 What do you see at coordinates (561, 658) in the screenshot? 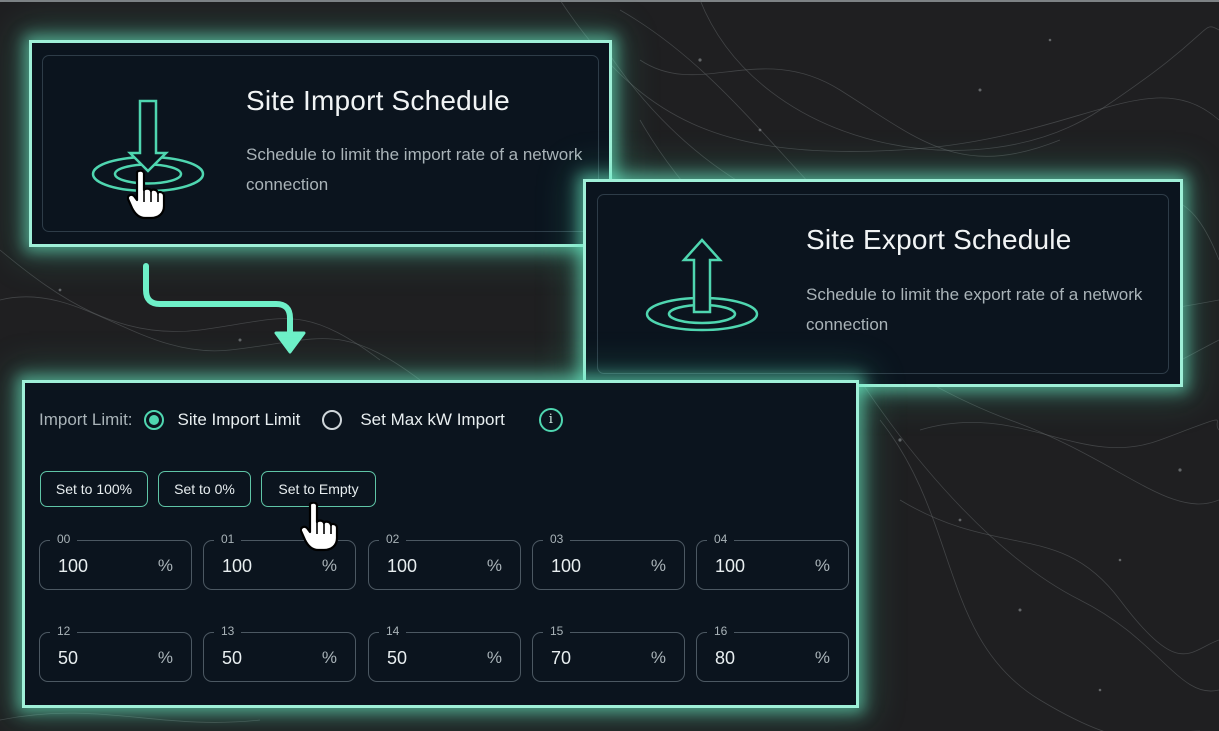
I see `hour-value: 70` at bounding box center [561, 658].